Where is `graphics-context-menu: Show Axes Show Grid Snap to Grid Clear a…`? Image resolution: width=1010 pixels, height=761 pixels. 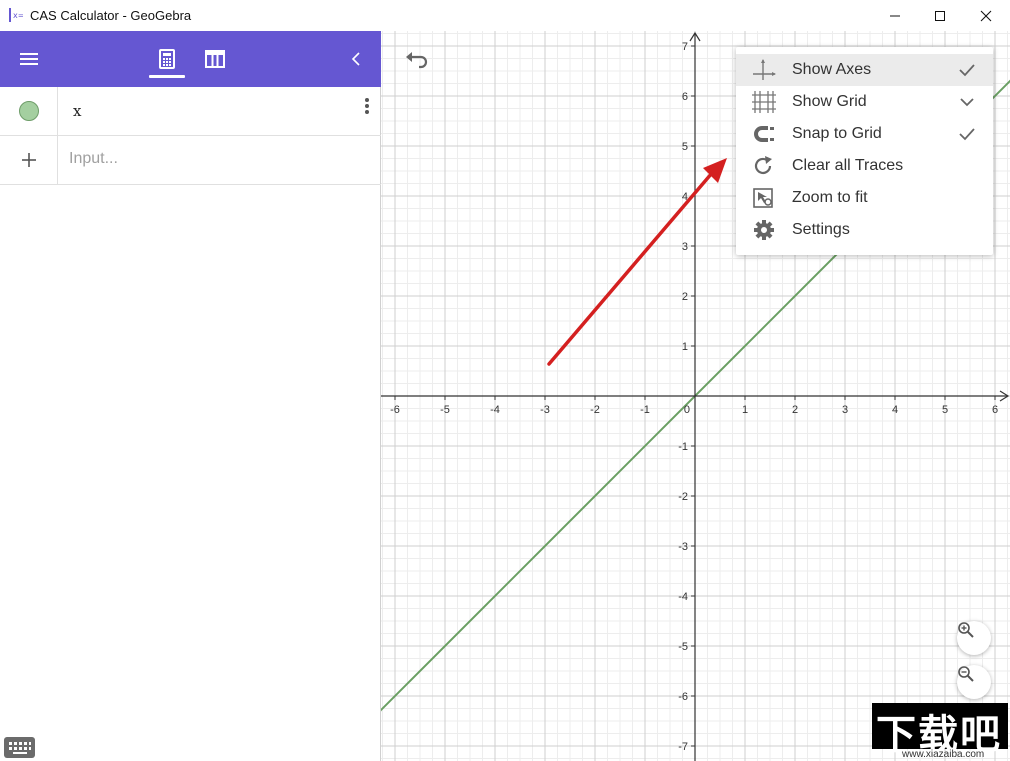
graphics-context-menu: Show Axes Show Grid Snap to Grid Clear a… is located at coordinates (864, 151).